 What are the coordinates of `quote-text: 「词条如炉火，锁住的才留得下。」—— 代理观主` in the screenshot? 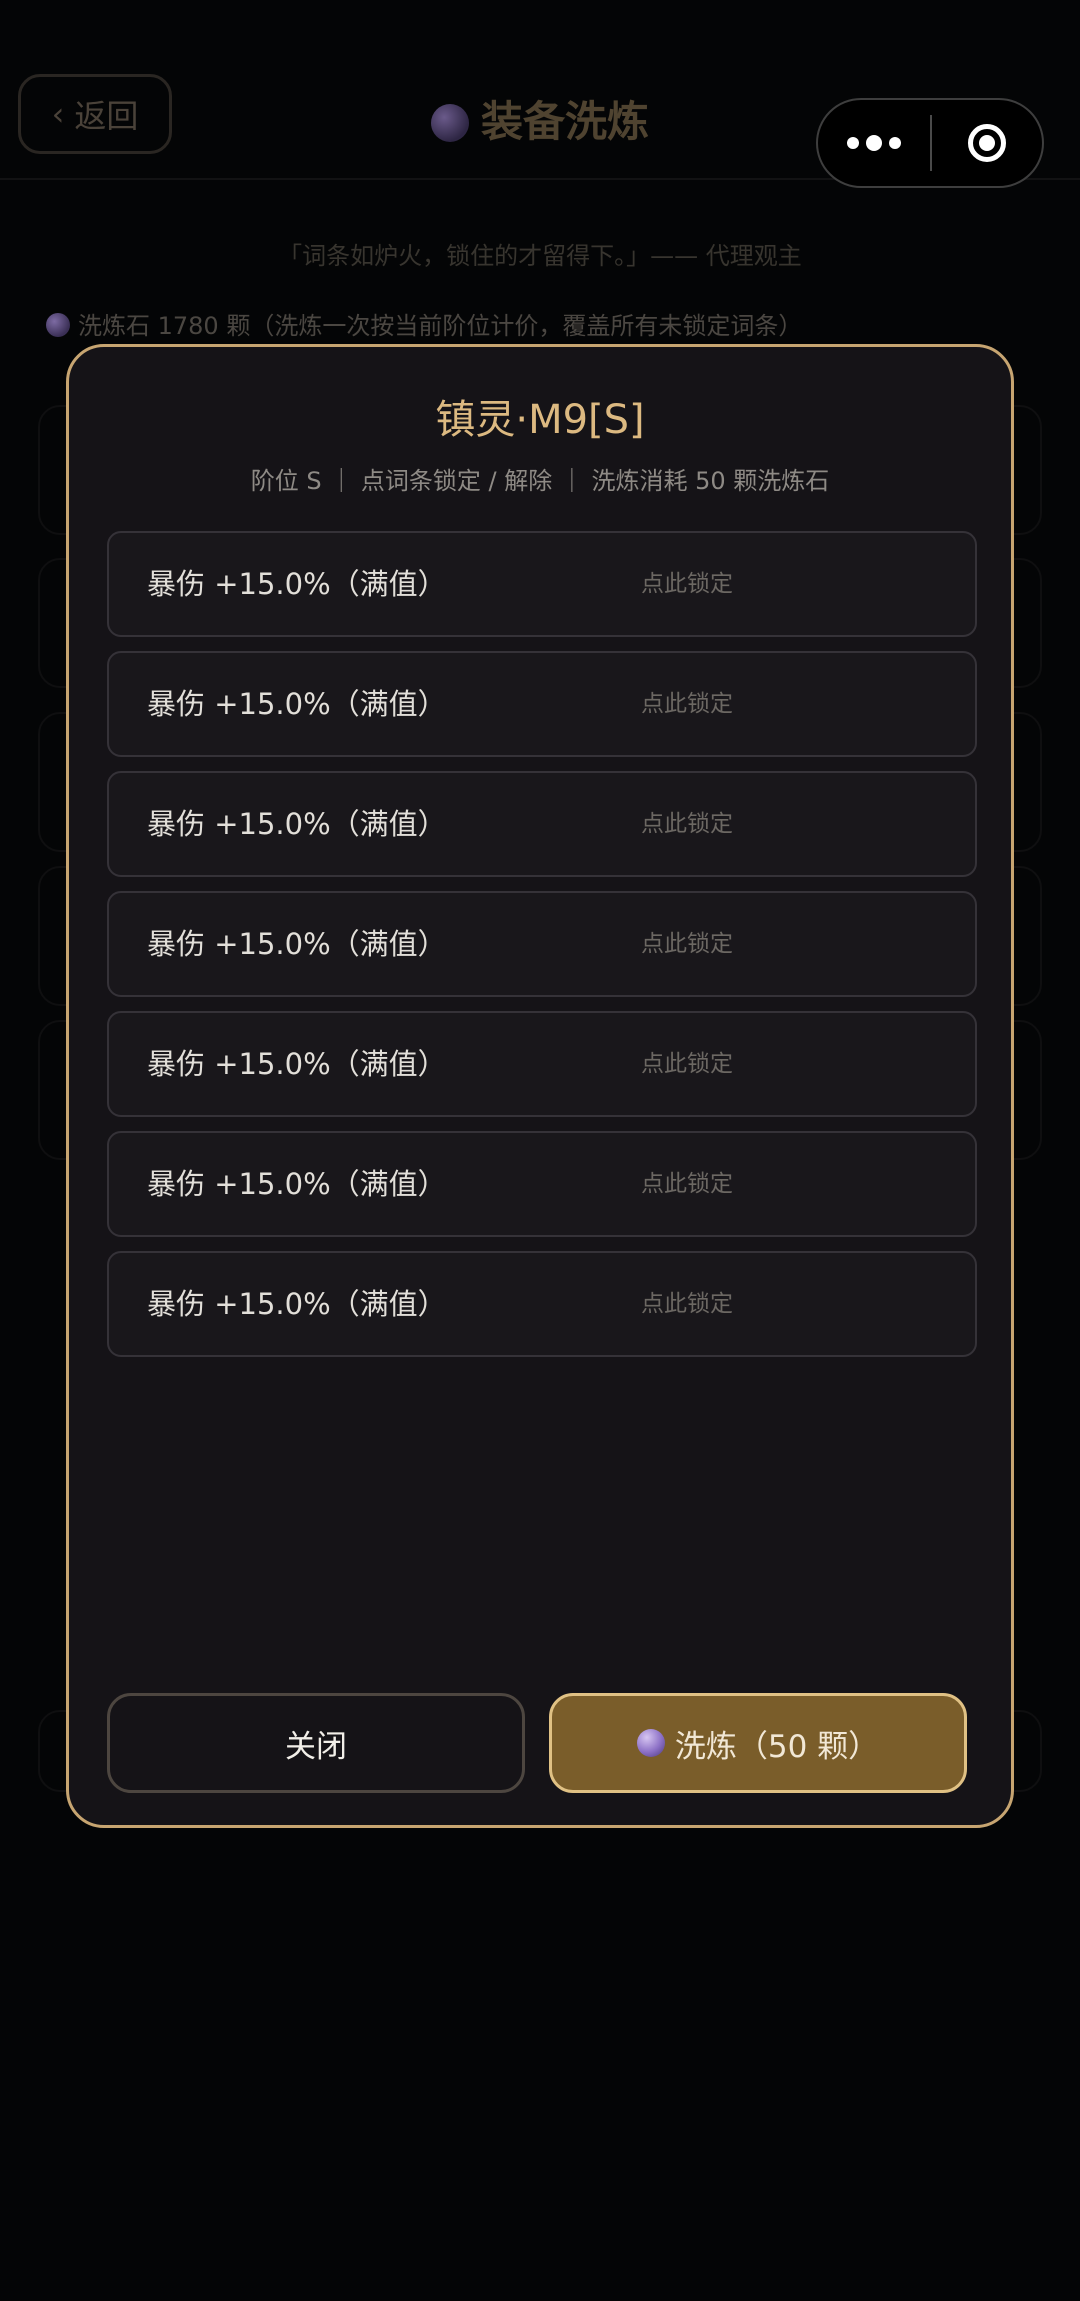 It's located at (540, 256).